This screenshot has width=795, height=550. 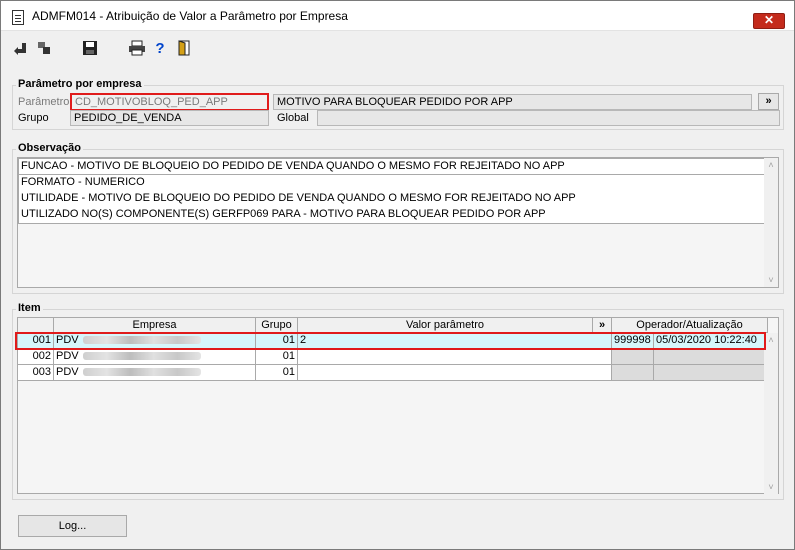 I want to click on save-icon, so click(x=90, y=49).